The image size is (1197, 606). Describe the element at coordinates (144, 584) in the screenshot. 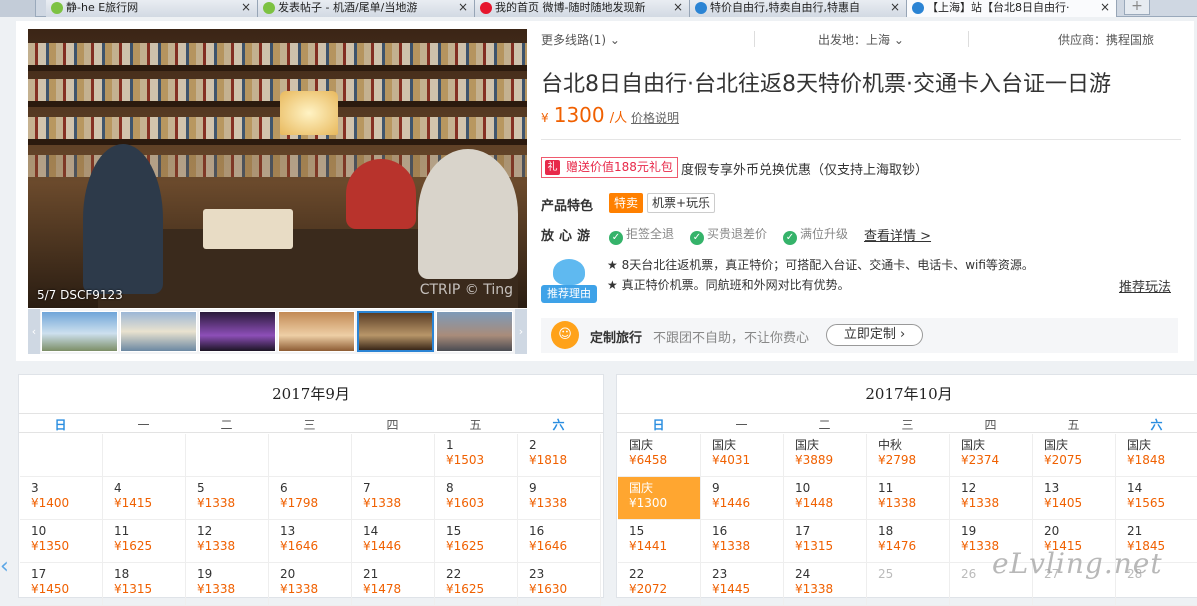

I see `calendar-day: 18 ¥1315` at that location.